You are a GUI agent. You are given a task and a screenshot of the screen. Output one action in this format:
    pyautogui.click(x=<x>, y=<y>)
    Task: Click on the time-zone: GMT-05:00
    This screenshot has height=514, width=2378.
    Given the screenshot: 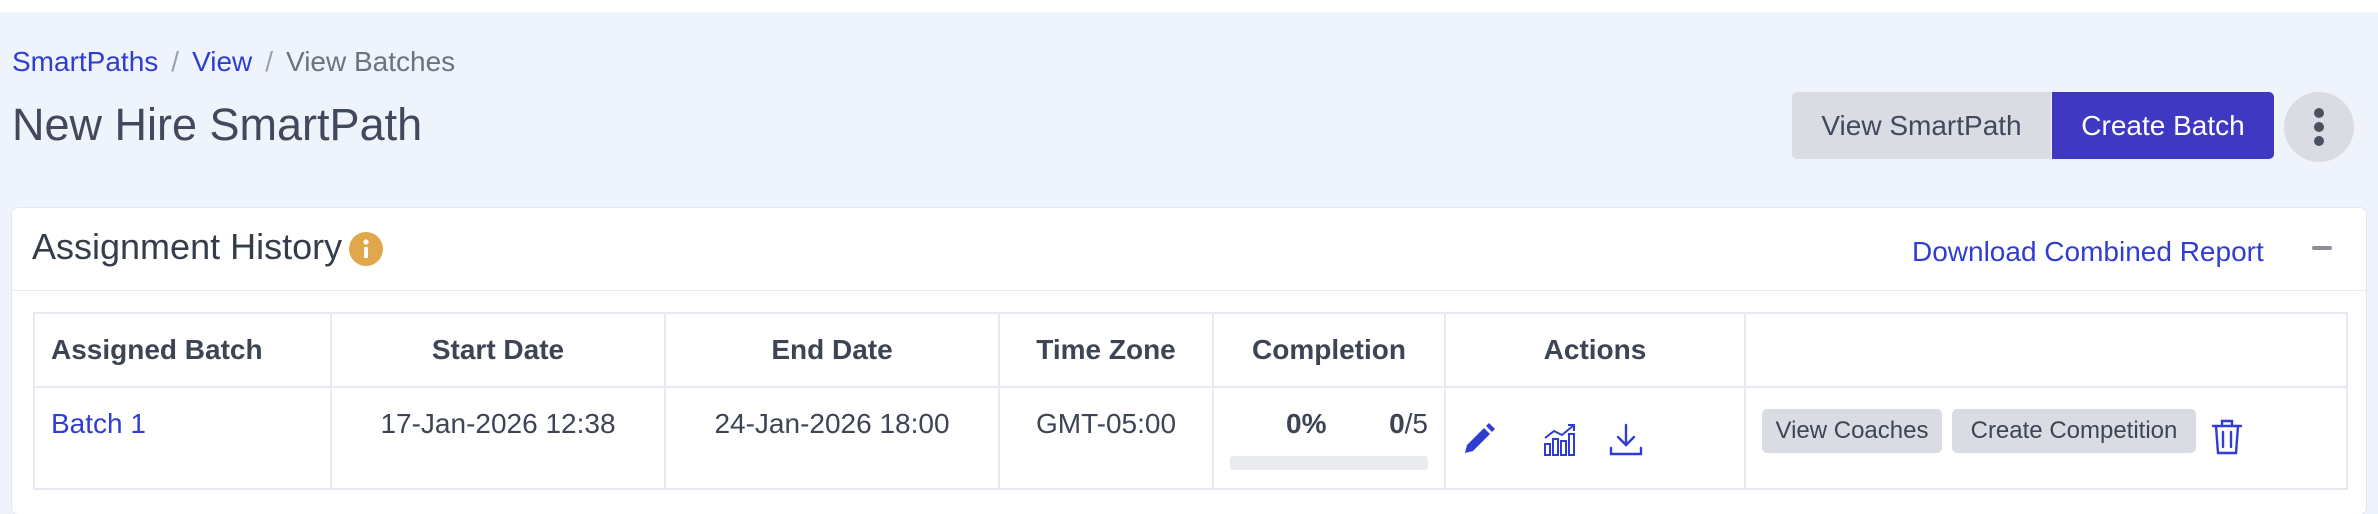 What is the action you would take?
    pyautogui.click(x=1106, y=423)
    